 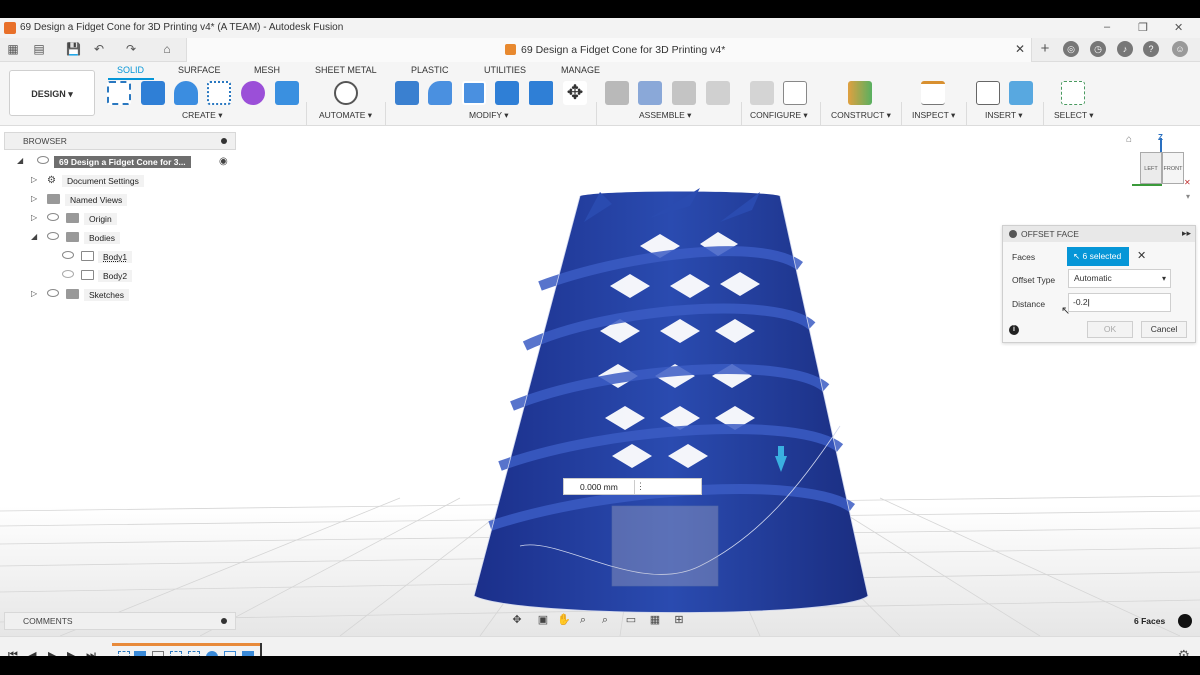 What do you see at coordinates (1098, 49) in the screenshot?
I see `job-status-icon: ◷` at bounding box center [1098, 49].